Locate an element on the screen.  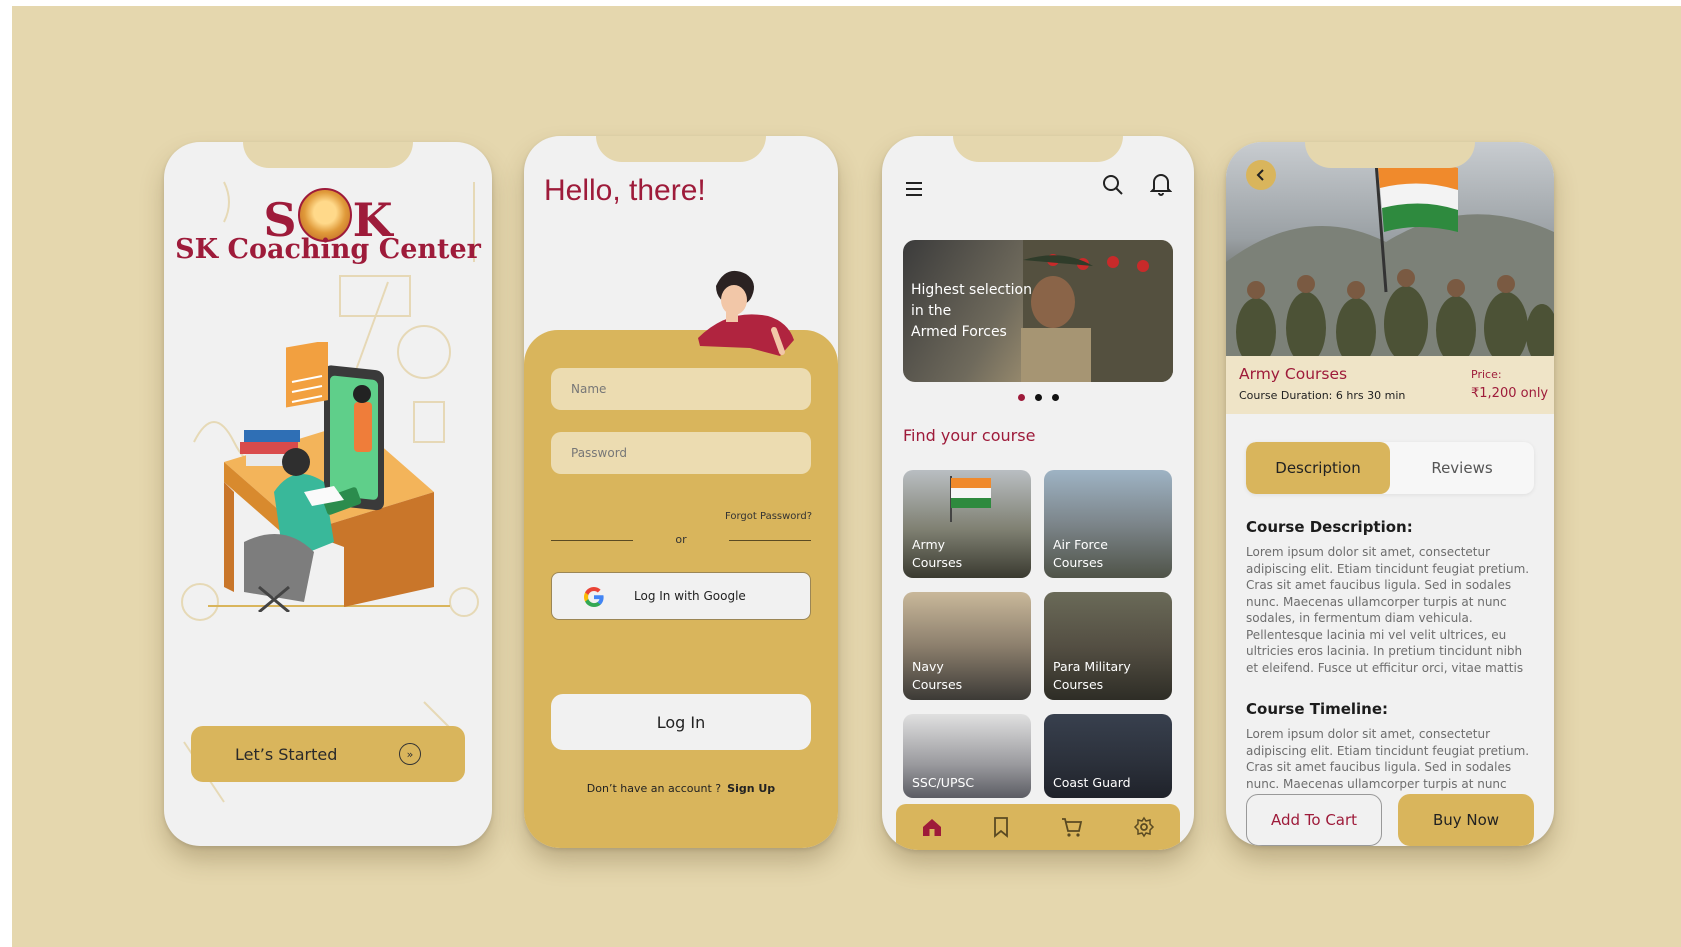
google-icon is located at coordinates (594, 597).